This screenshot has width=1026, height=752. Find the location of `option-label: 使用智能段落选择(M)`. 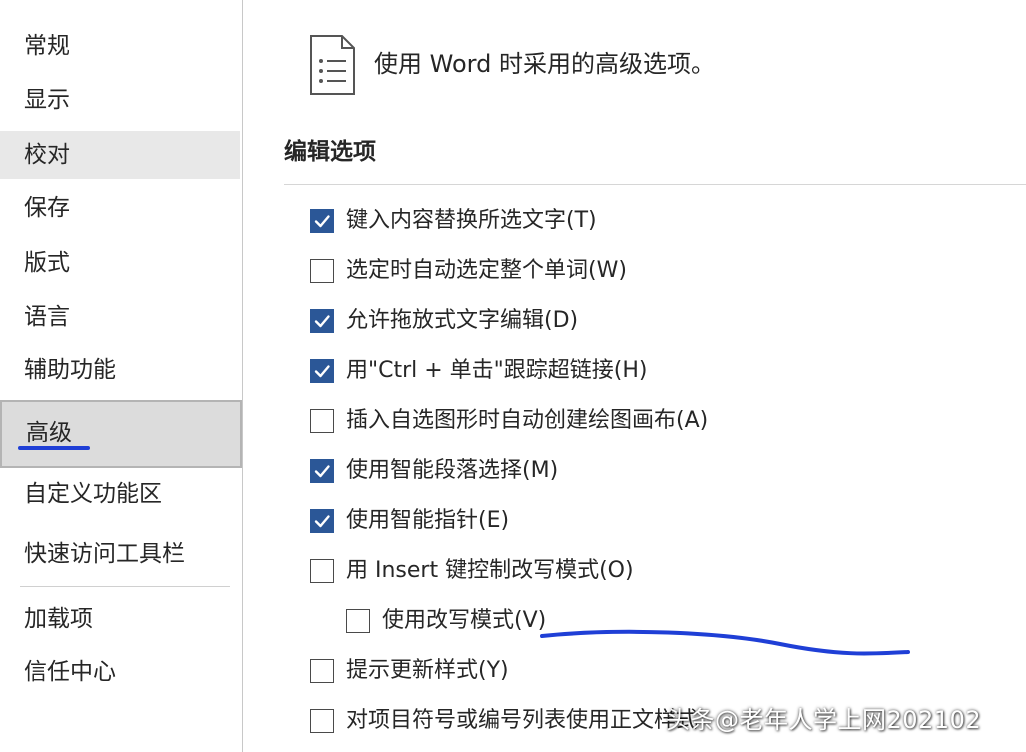

option-label: 使用智能段落选择(M) is located at coordinates (452, 470).